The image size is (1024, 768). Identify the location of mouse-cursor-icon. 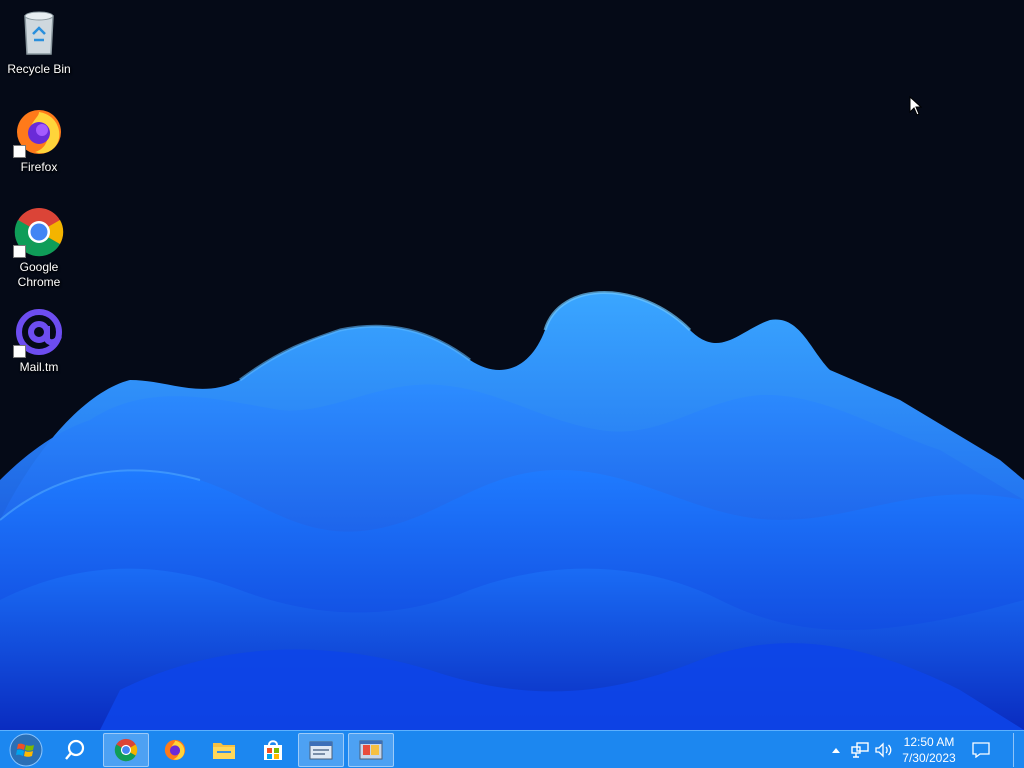
(916, 106).